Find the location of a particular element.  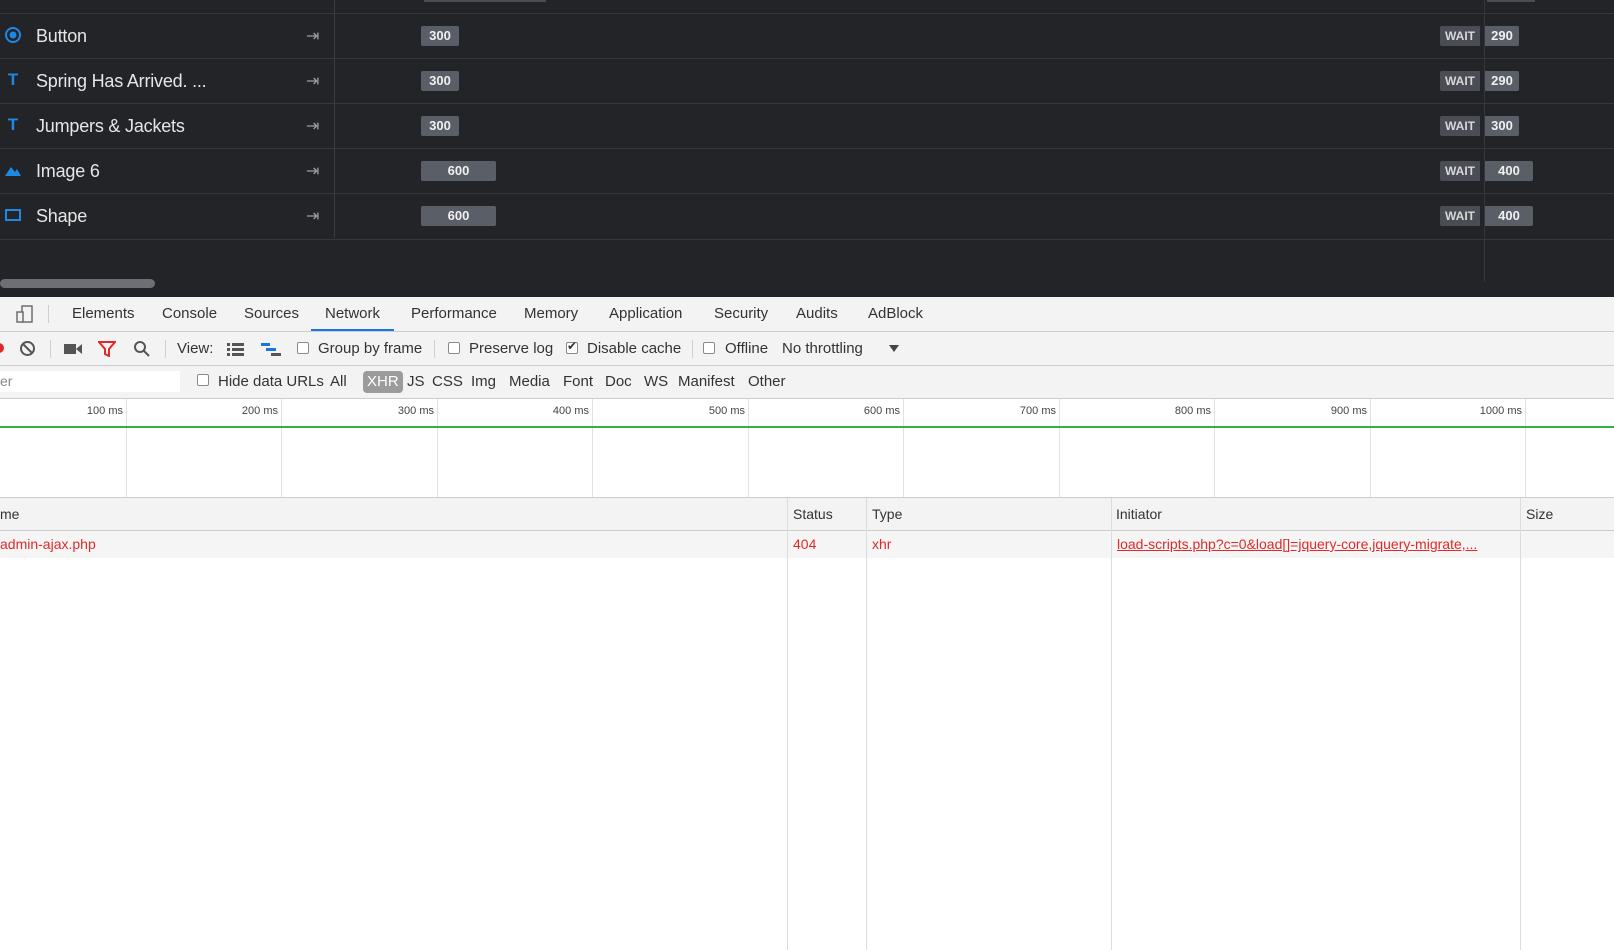

previous-row-wait-bar is located at coordinates (1511, 1).